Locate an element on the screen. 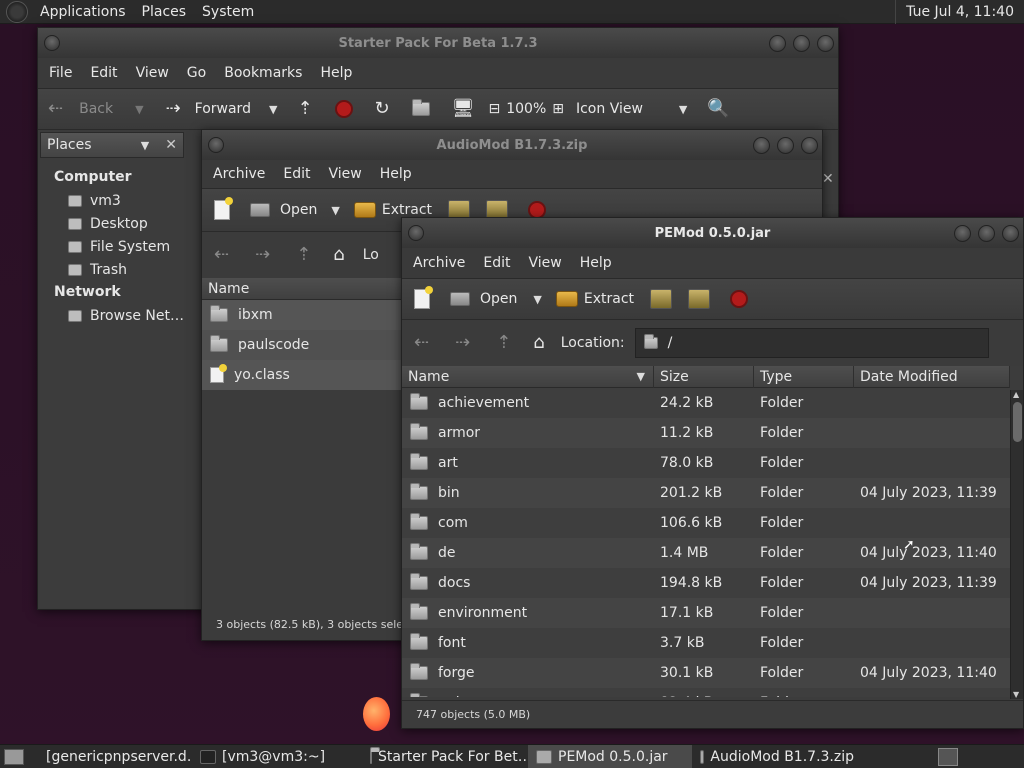 This screenshot has width=1024, height=768. computer-icon: 🖥 is located at coordinates (463, 109).